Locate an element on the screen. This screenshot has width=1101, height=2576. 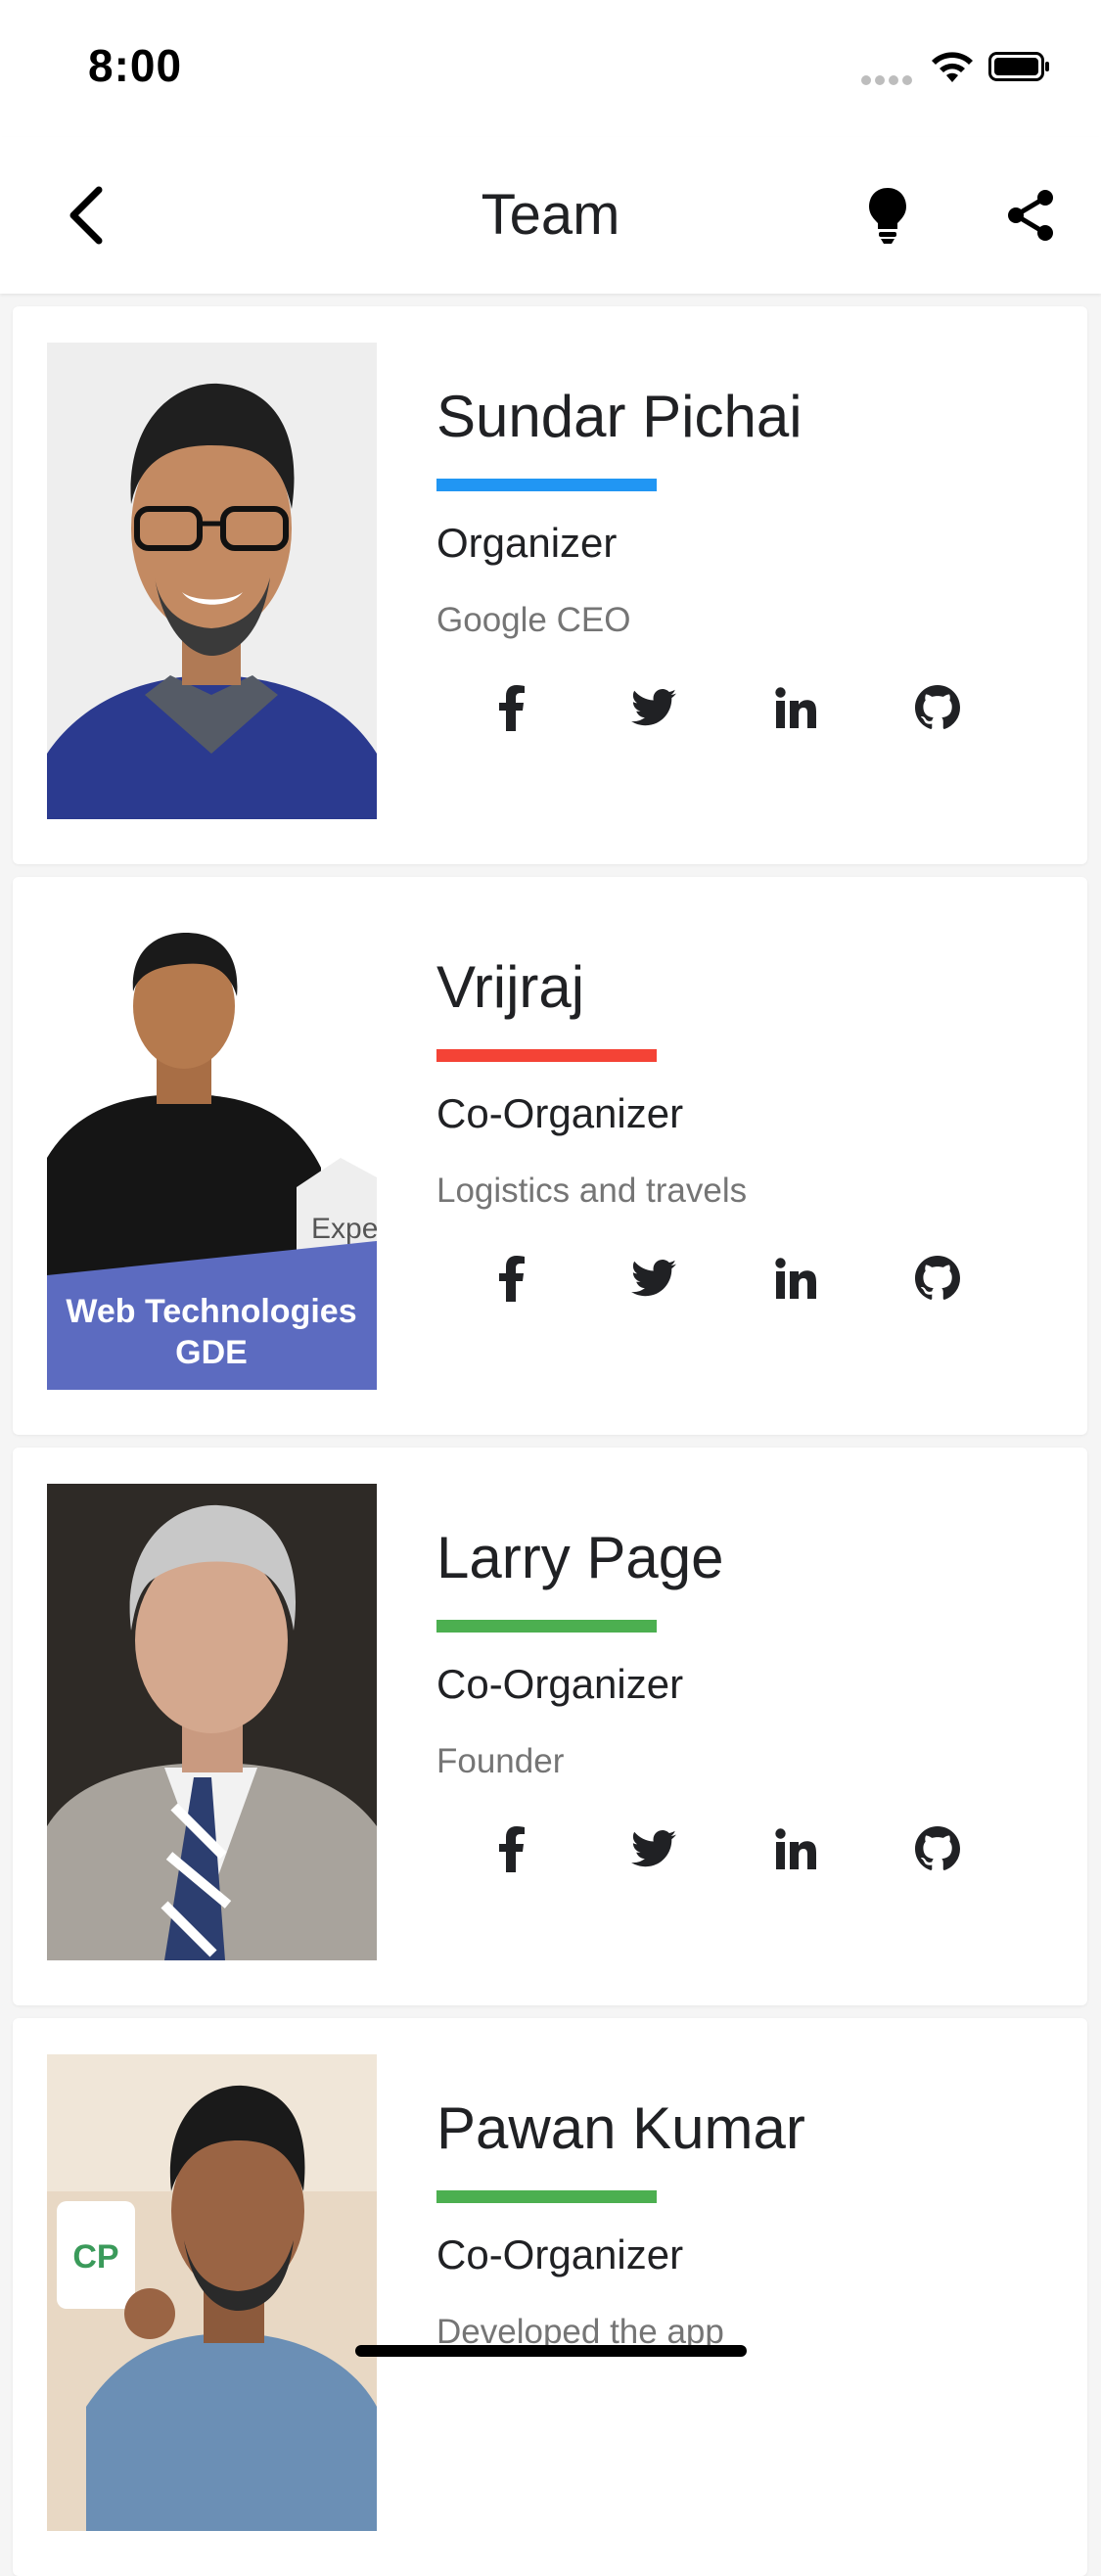
photo-banner-line2: GDE is located at coordinates (212, 1352).